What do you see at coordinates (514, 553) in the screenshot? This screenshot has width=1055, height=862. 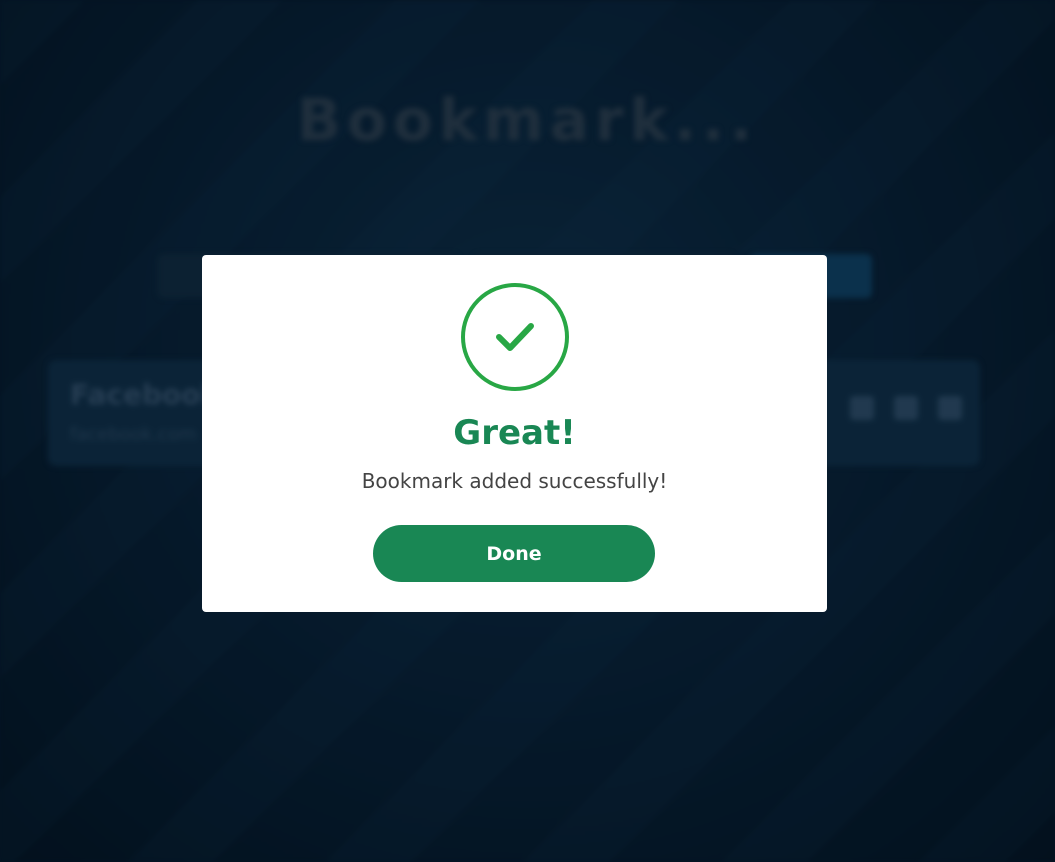 I see `done-button: Done` at bounding box center [514, 553].